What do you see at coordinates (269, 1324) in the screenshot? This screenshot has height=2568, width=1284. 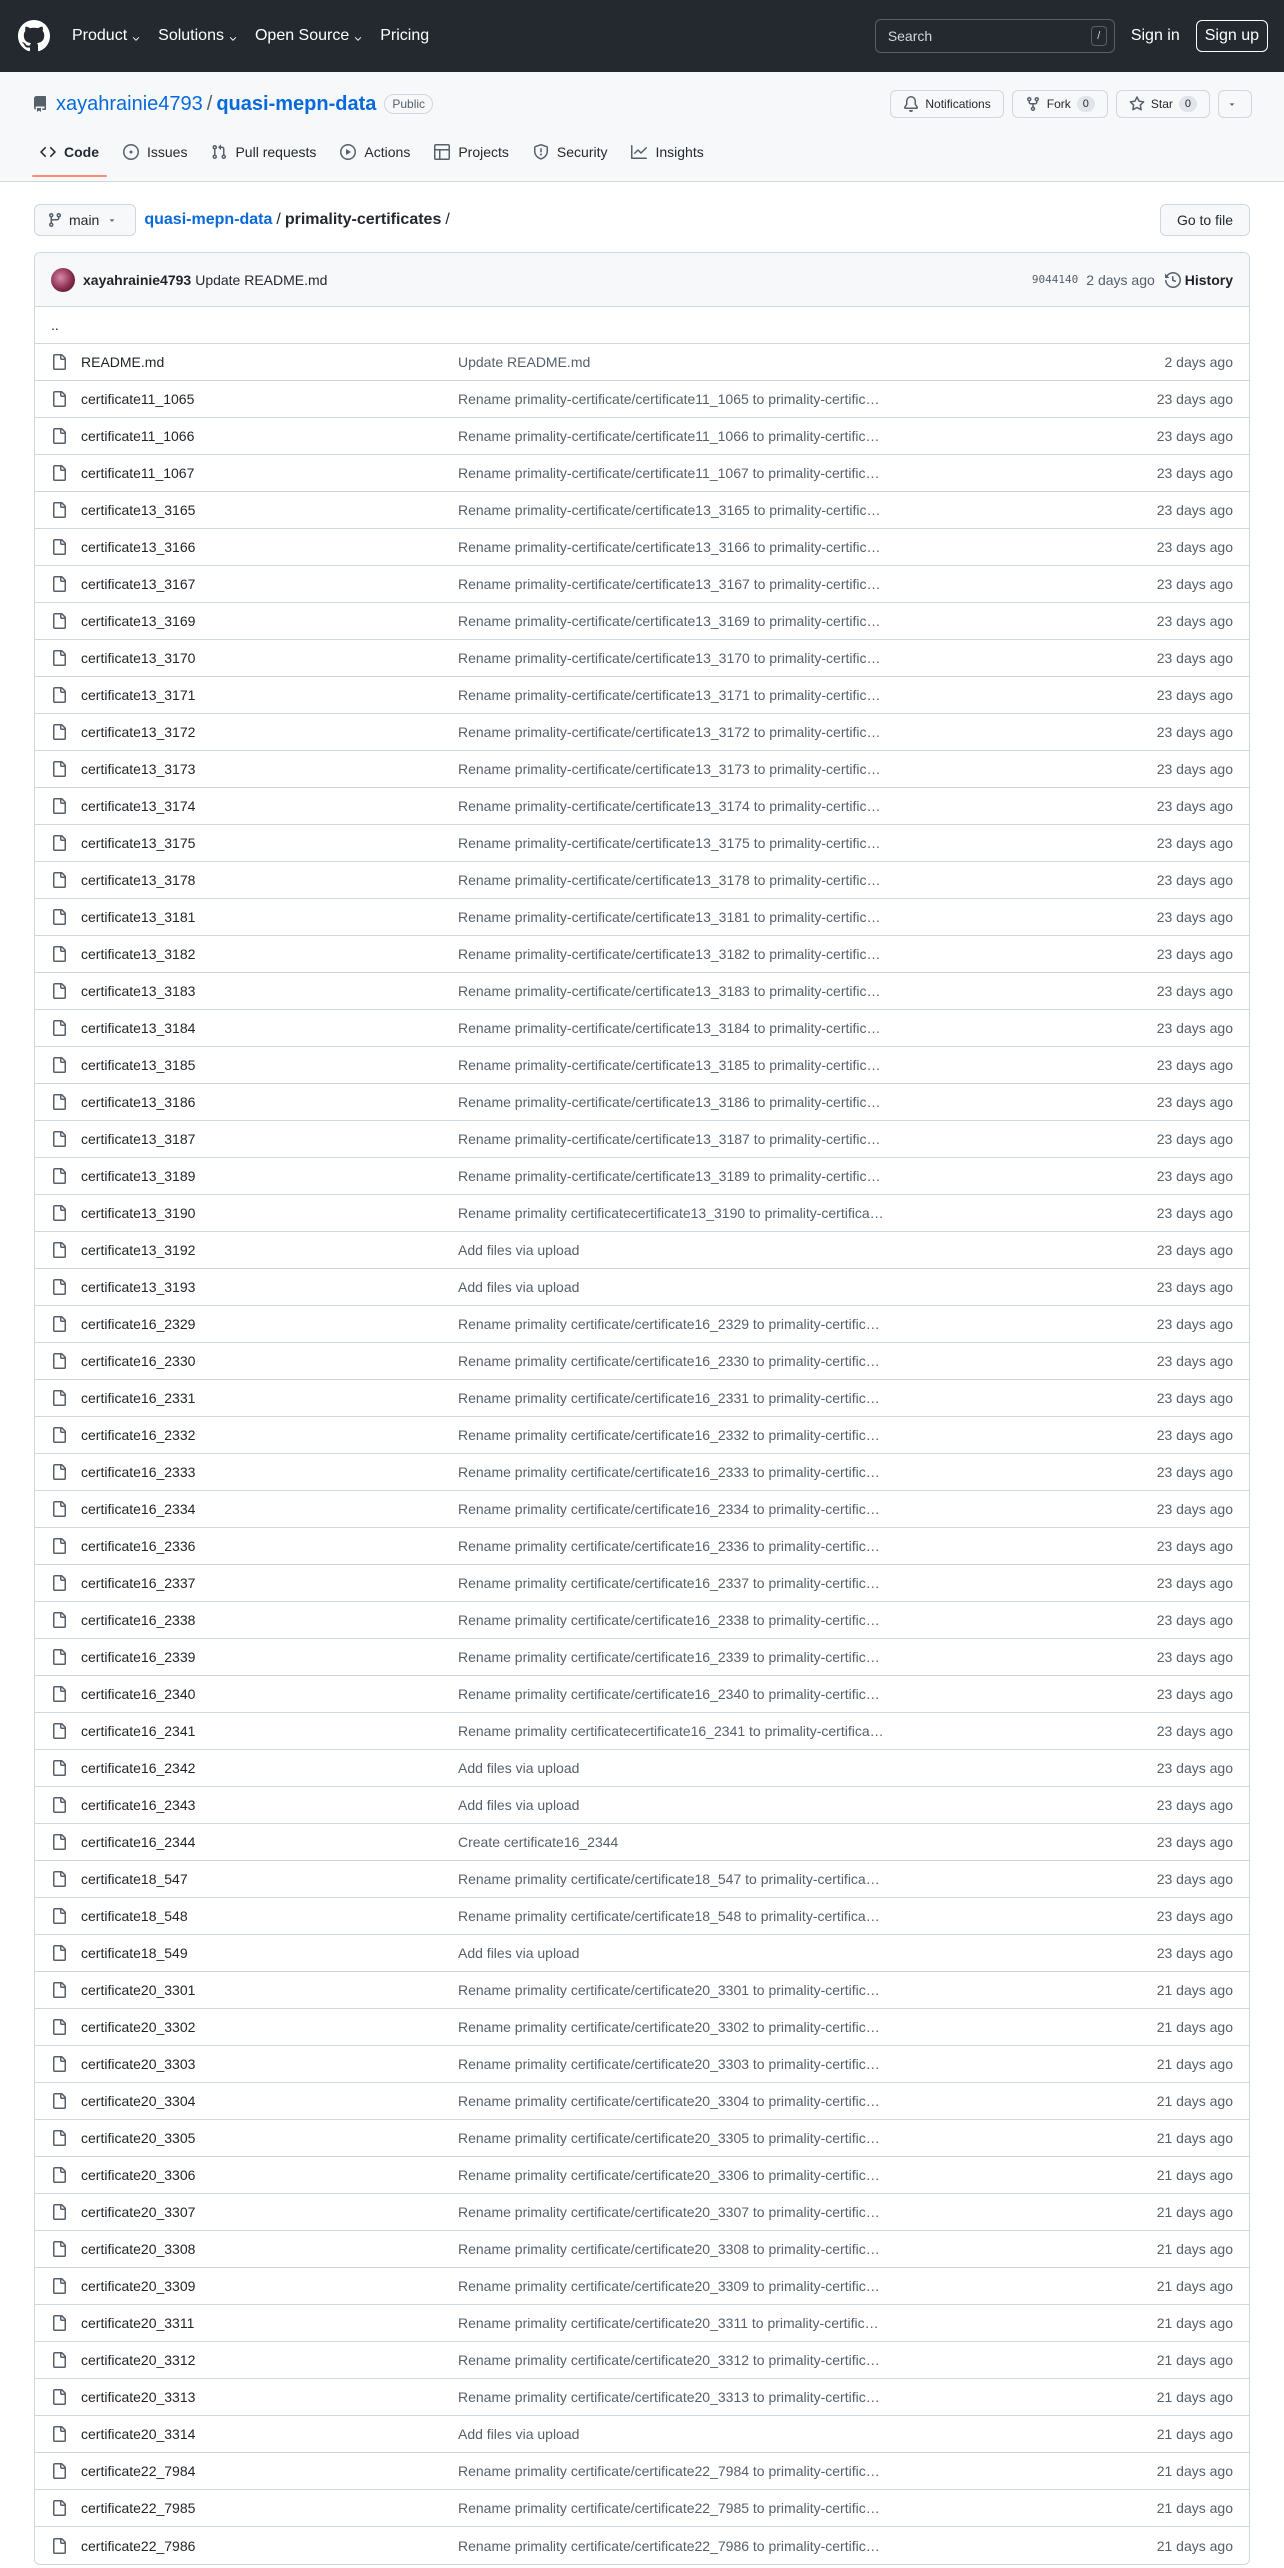 I see `file-name-link: certificate16_2329` at bounding box center [269, 1324].